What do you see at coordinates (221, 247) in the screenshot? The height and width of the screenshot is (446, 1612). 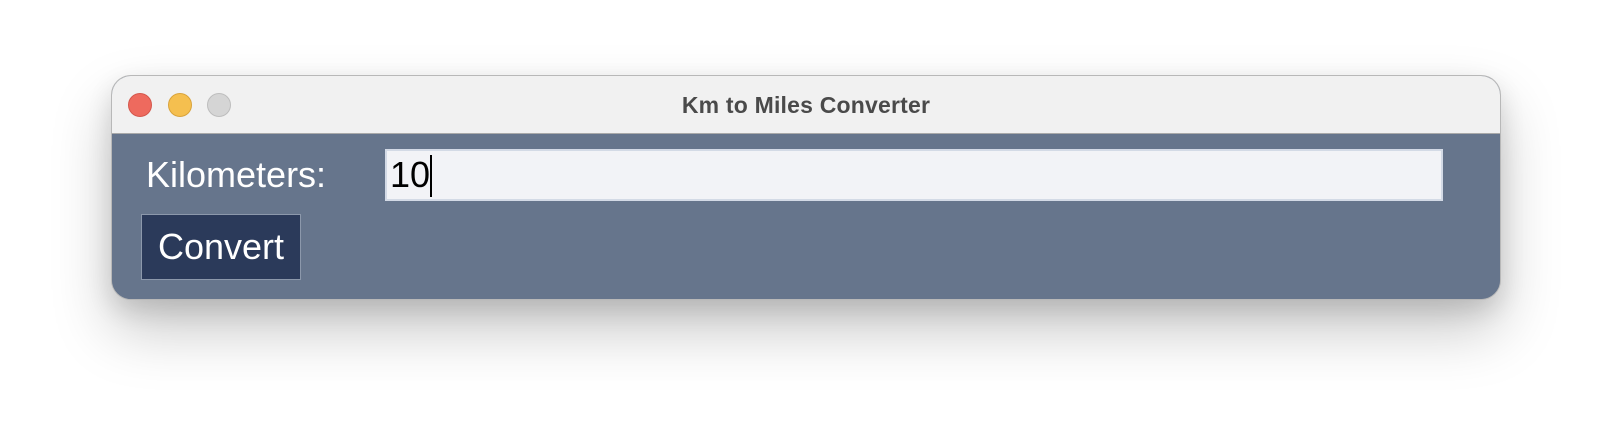 I see `convert-button: Convert` at bounding box center [221, 247].